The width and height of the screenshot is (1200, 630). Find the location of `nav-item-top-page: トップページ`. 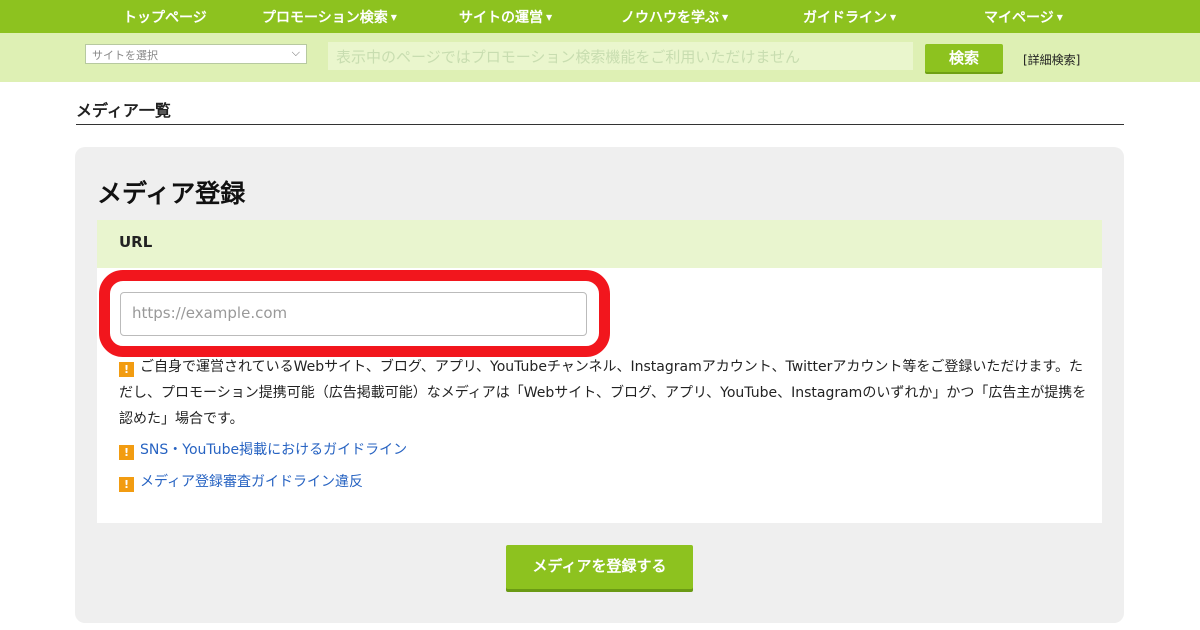

nav-item-top-page: トップページ is located at coordinates (165, 17).